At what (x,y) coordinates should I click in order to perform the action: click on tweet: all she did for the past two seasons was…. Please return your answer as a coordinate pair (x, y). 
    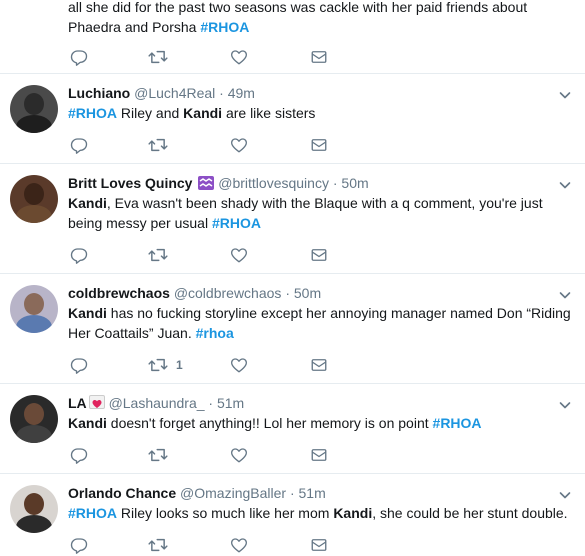
    Looking at the image, I should click on (292, 36).